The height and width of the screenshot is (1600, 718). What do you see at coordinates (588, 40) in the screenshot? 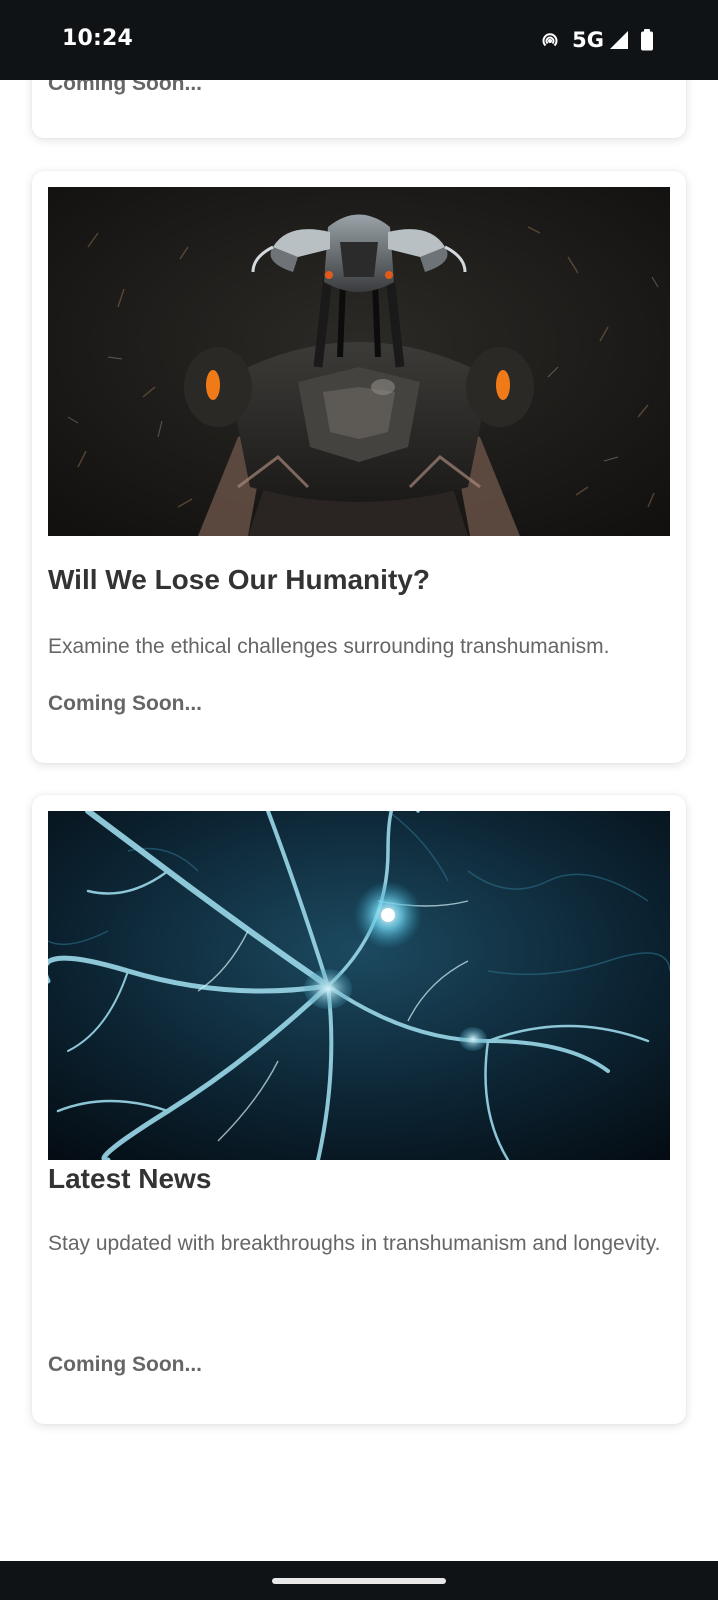
I see `network-type: 5G` at bounding box center [588, 40].